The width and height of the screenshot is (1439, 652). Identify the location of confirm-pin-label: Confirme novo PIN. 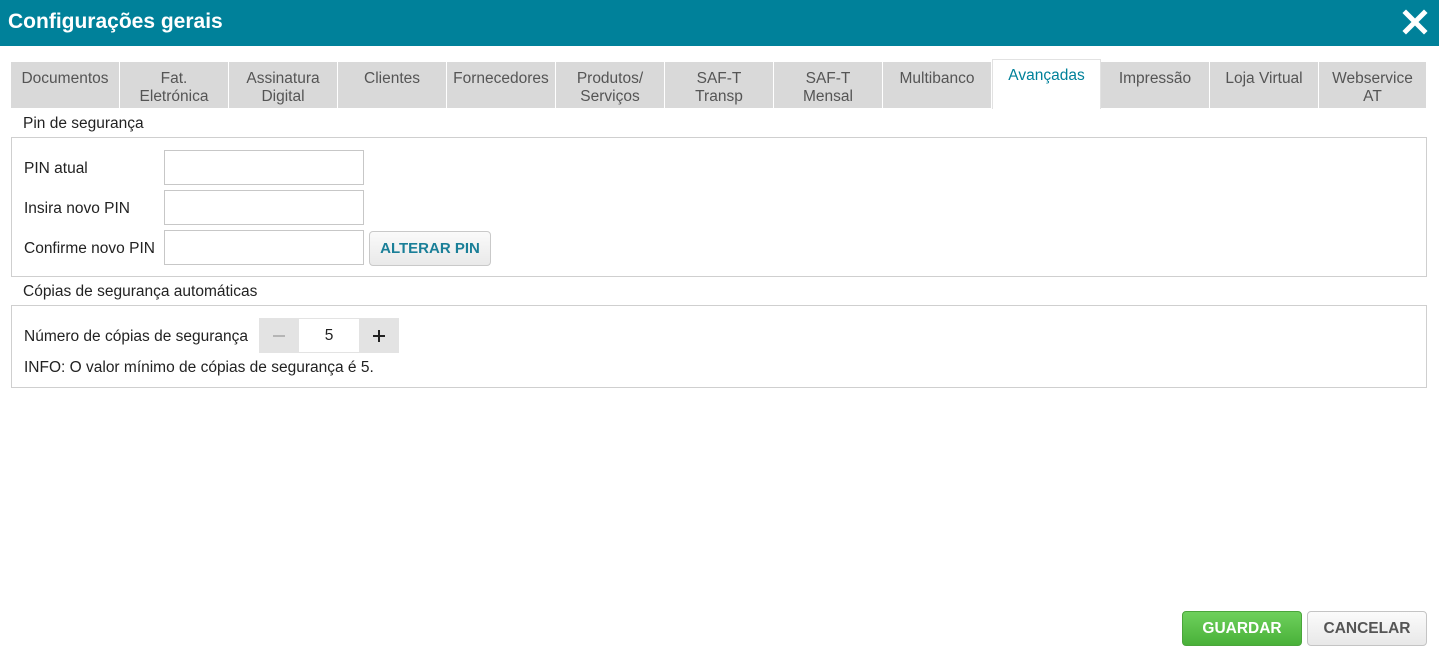
(89, 248).